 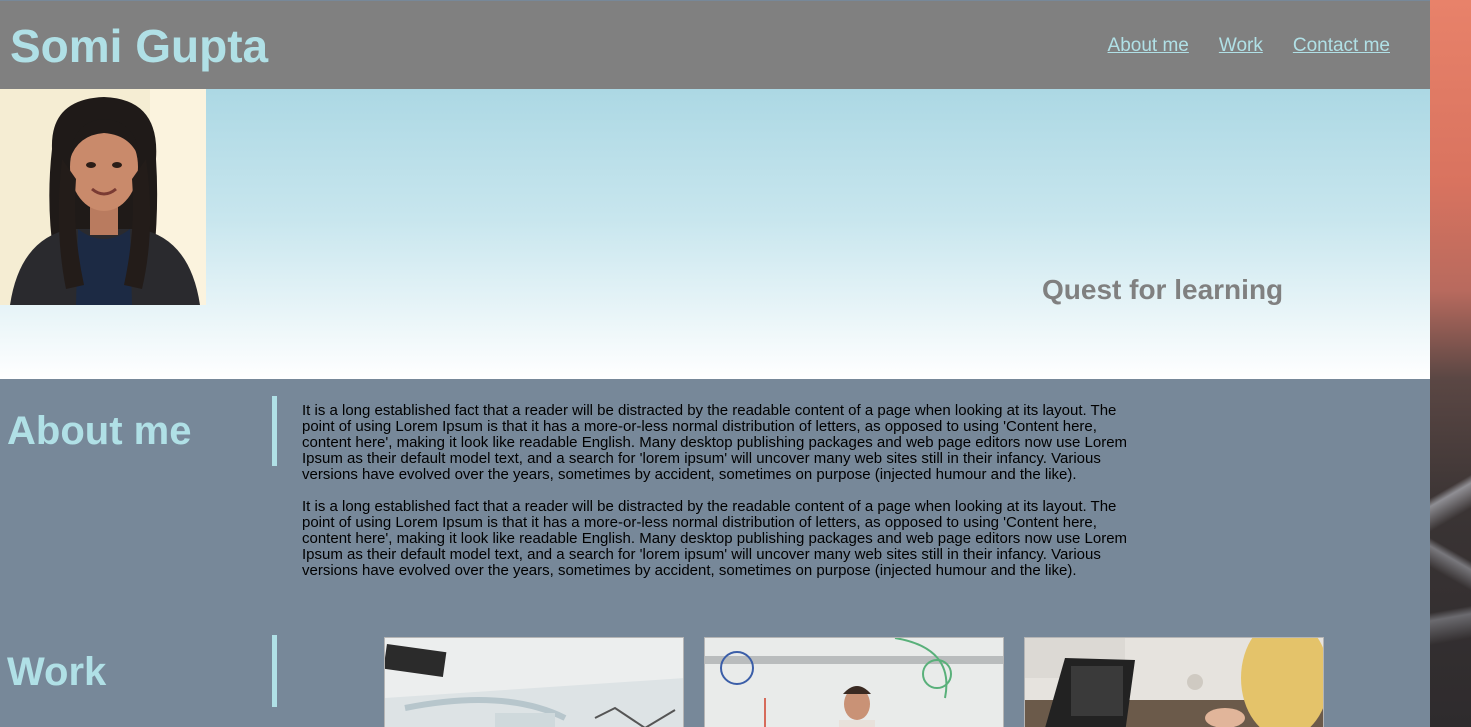 I want to click on about-heading: About me, so click(x=99, y=431).